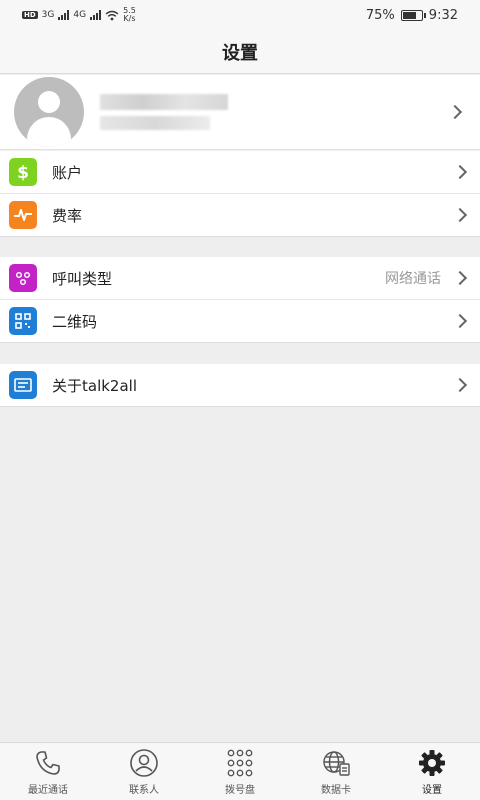 This screenshot has height=800, width=480. What do you see at coordinates (240, 763) in the screenshot?
I see `dialpad-icon` at bounding box center [240, 763].